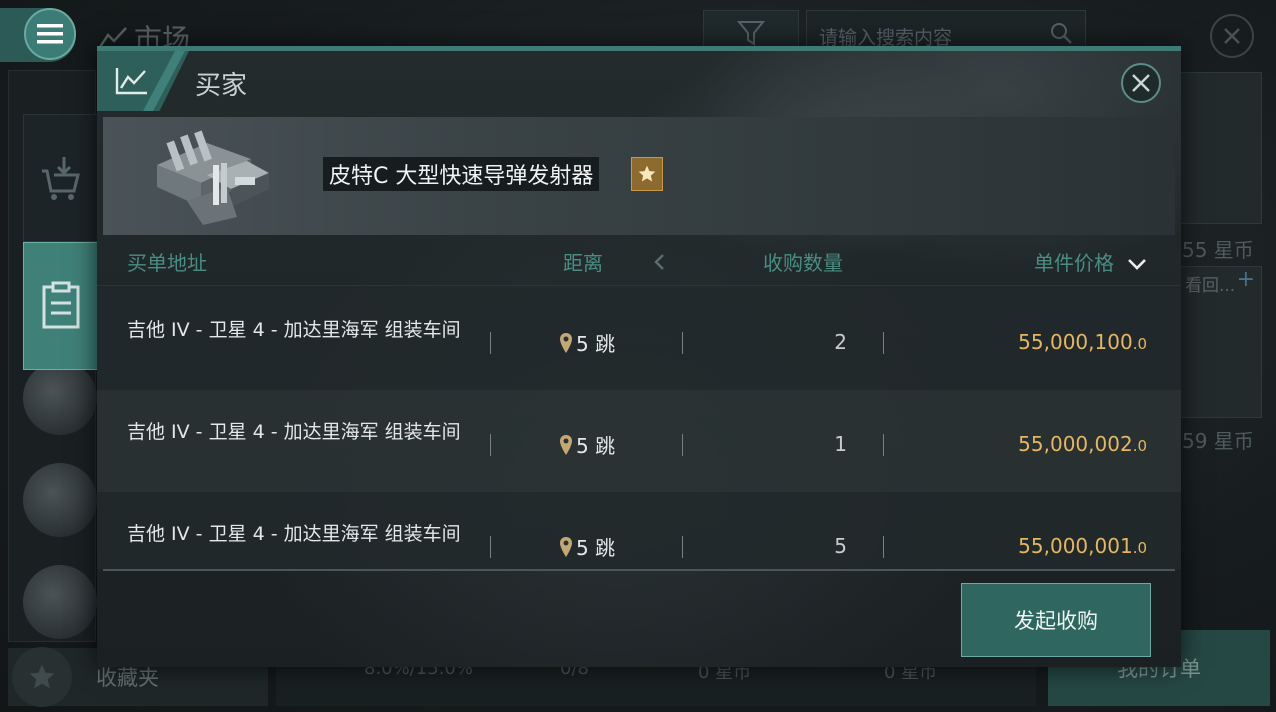 The width and height of the screenshot is (1276, 712). I want to click on column-header-location: 买单地址, so click(167, 261).